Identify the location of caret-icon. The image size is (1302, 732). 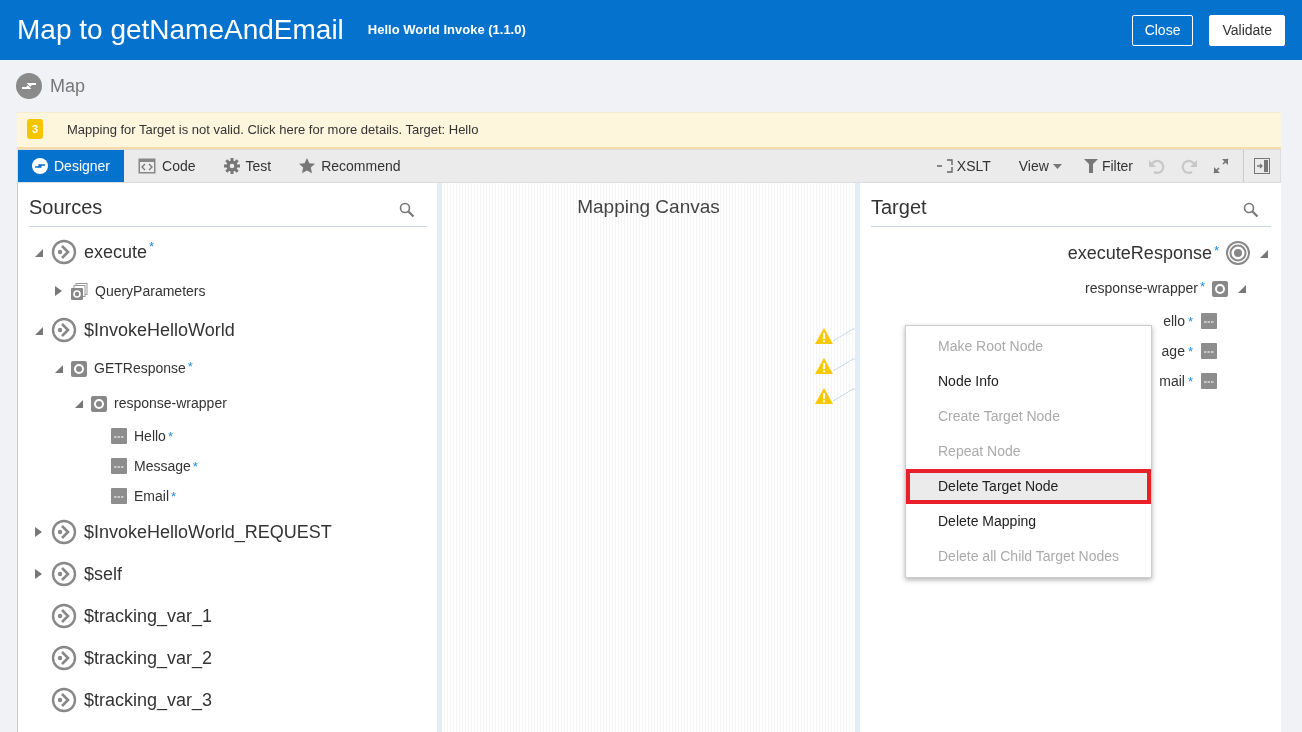
(1057, 166).